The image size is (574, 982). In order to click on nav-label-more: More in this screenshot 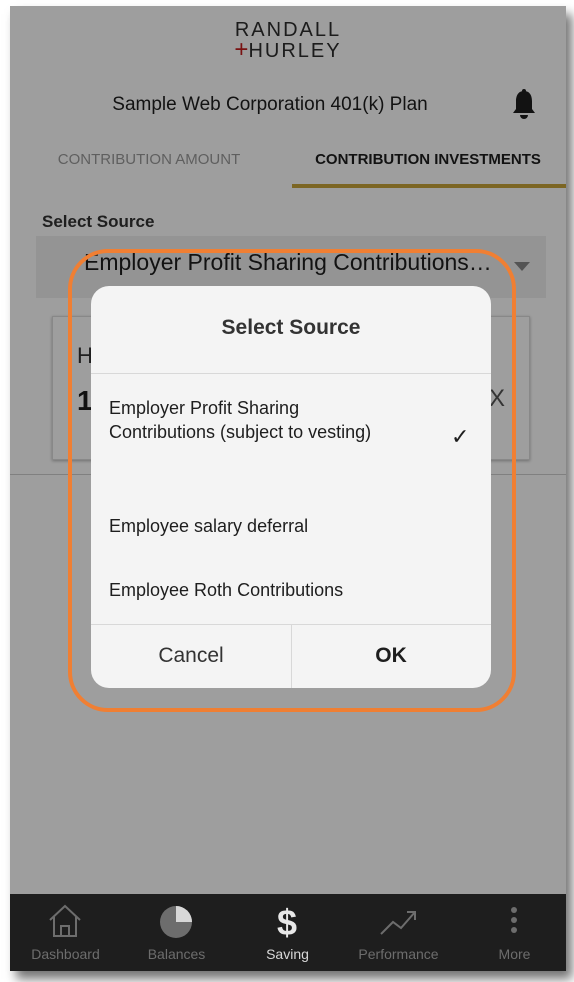, I will do `click(514, 954)`.